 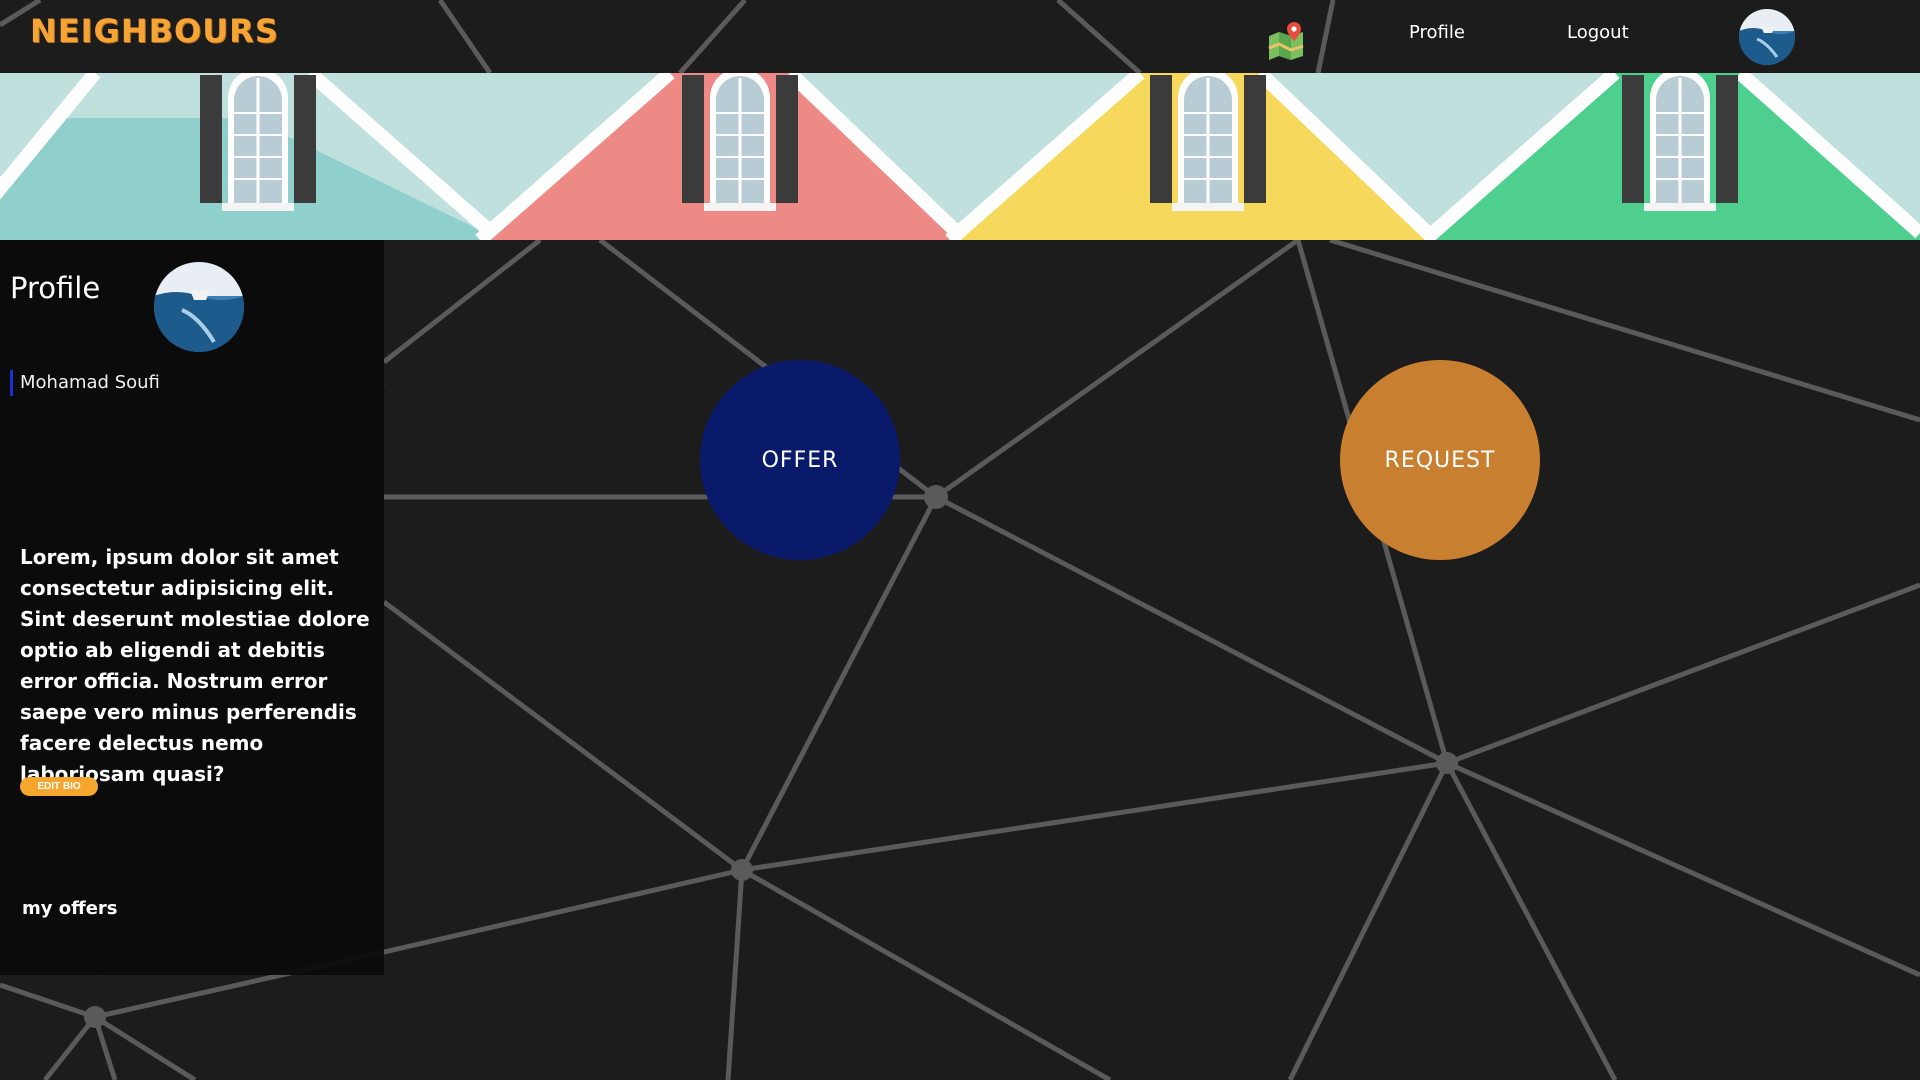 What do you see at coordinates (199, 307) in the screenshot?
I see `profile-avatar` at bounding box center [199, 307].